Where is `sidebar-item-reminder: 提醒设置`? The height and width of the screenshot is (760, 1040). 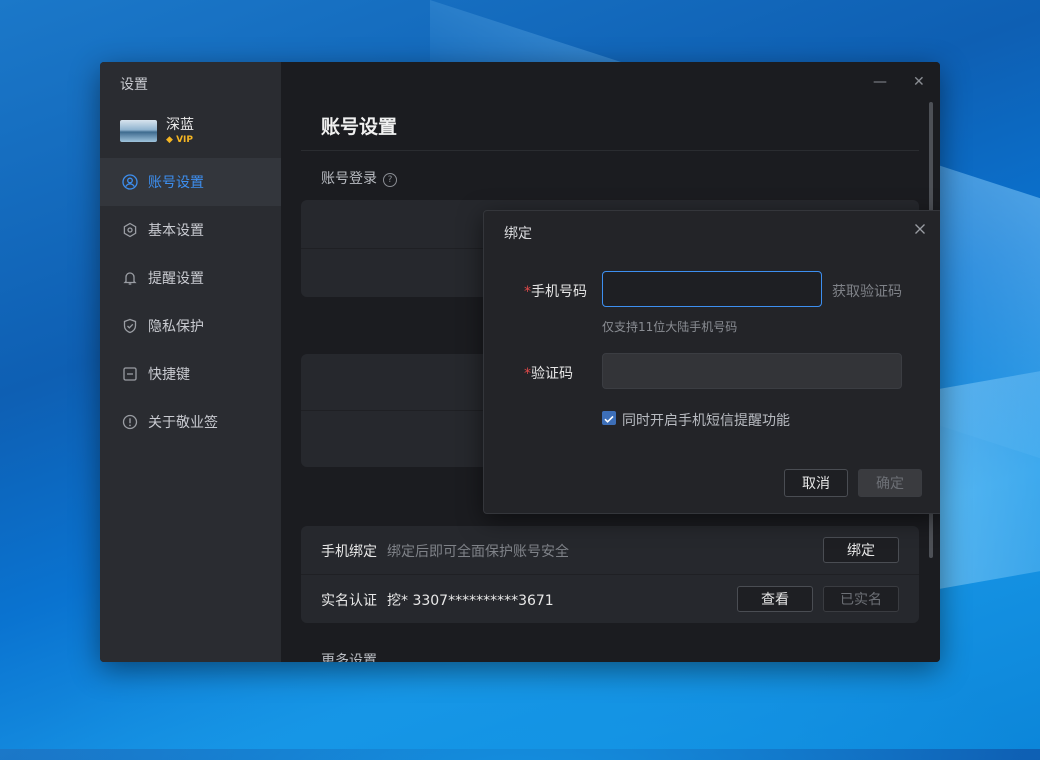 sidebar-item-reminder: 提醒设置 is located at coordinates (190, 278).